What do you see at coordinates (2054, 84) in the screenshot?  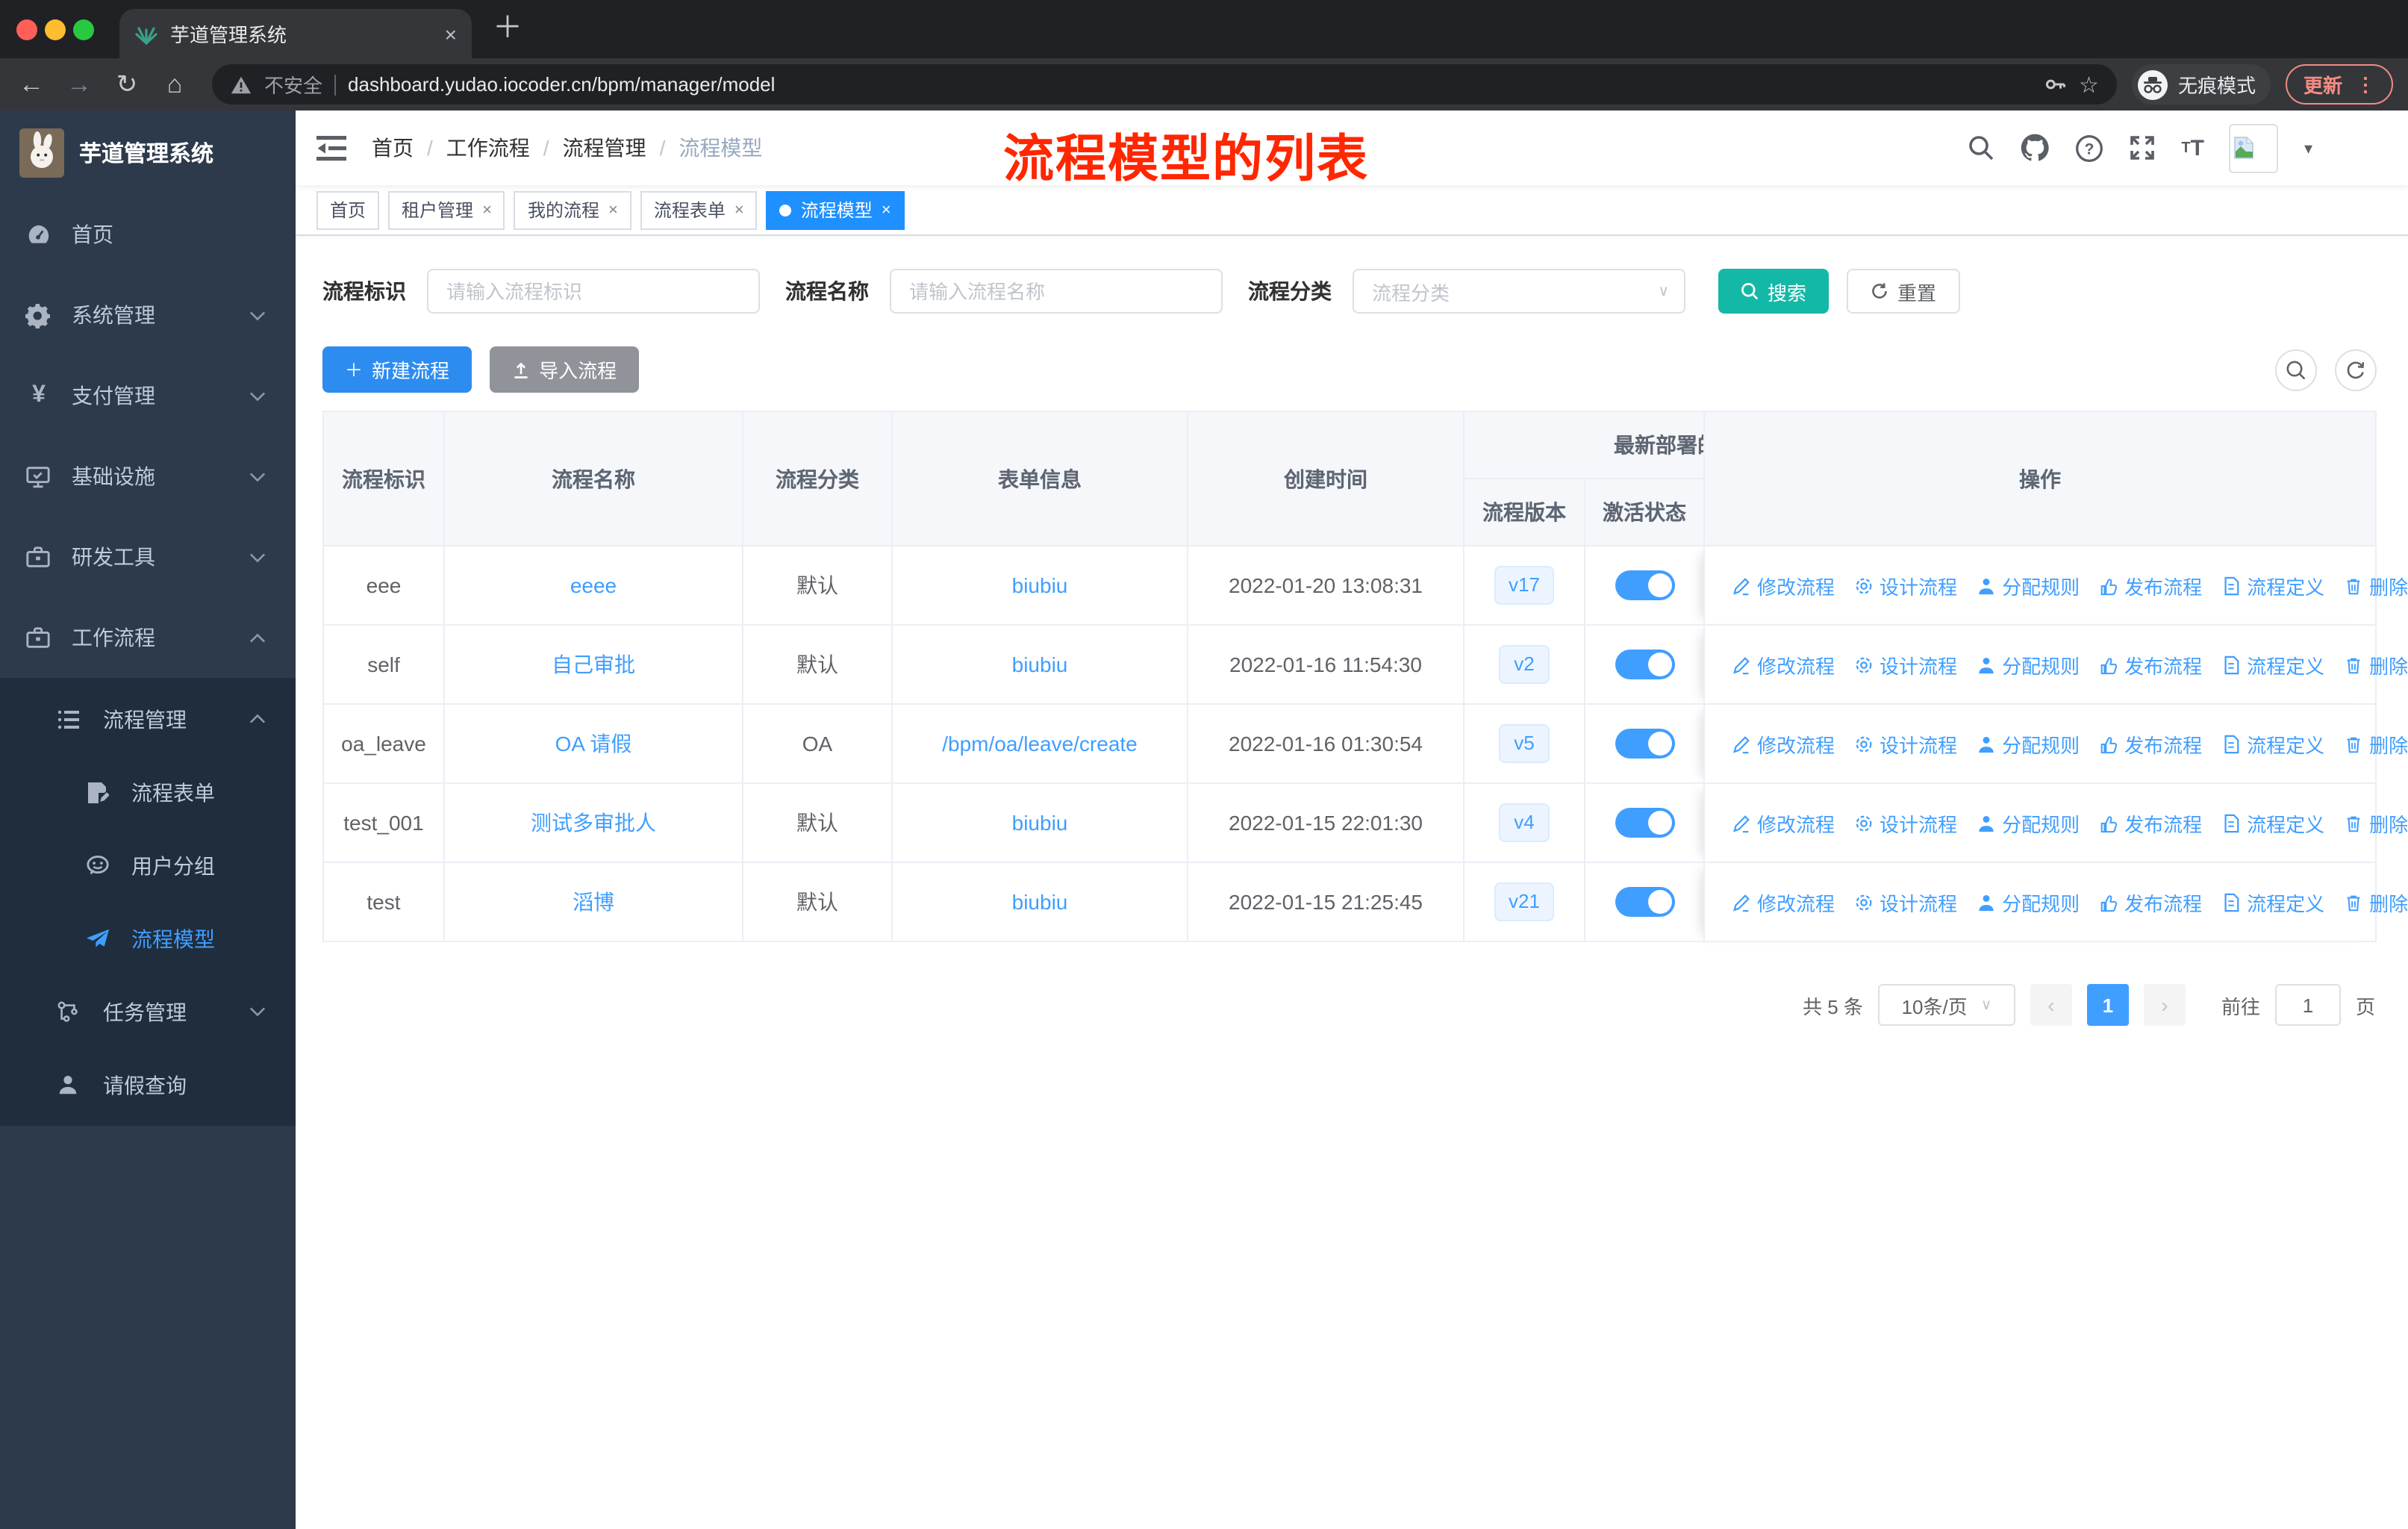 I see `key-icon` at bounding box center [2054, 84].